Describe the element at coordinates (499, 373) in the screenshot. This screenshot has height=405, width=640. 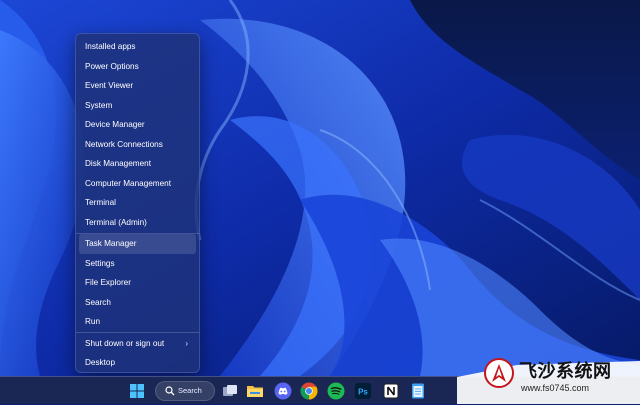
I see `watermark-logo-icon` at that location.